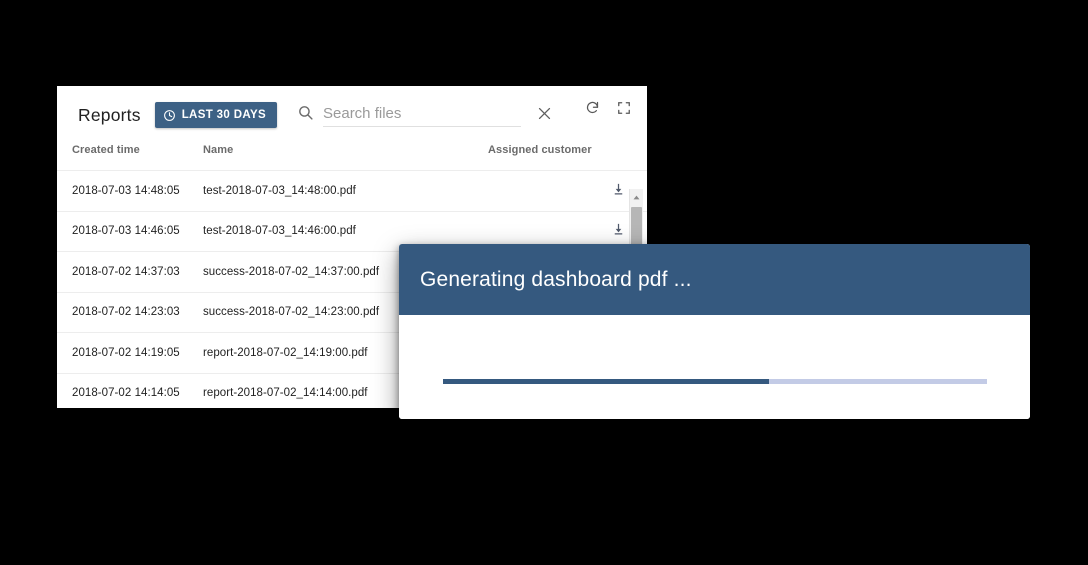  I want to click on refresh-icon, so click(592, 109).